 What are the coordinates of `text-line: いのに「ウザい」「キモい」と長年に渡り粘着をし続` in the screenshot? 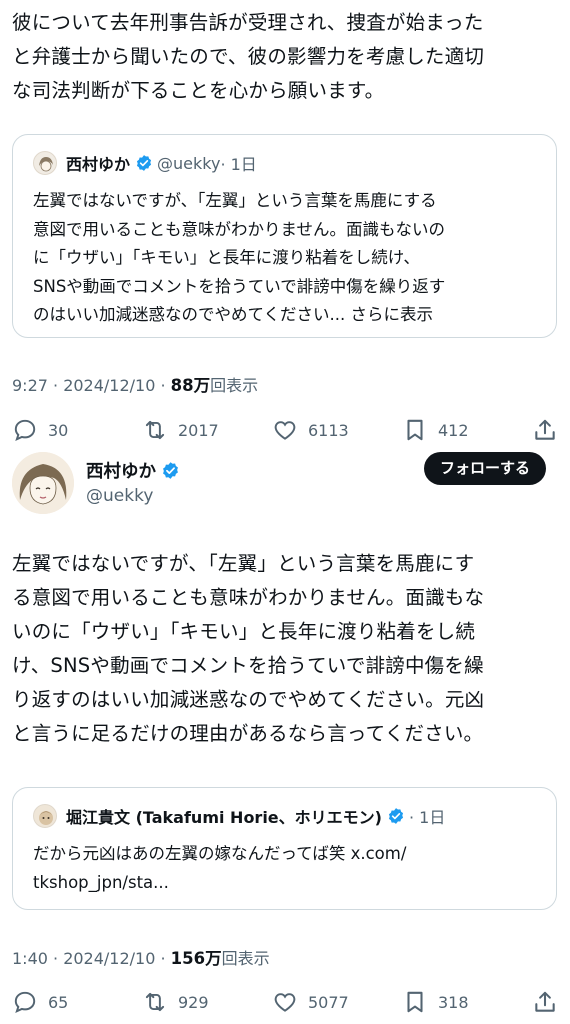 It's located at (244, 631).